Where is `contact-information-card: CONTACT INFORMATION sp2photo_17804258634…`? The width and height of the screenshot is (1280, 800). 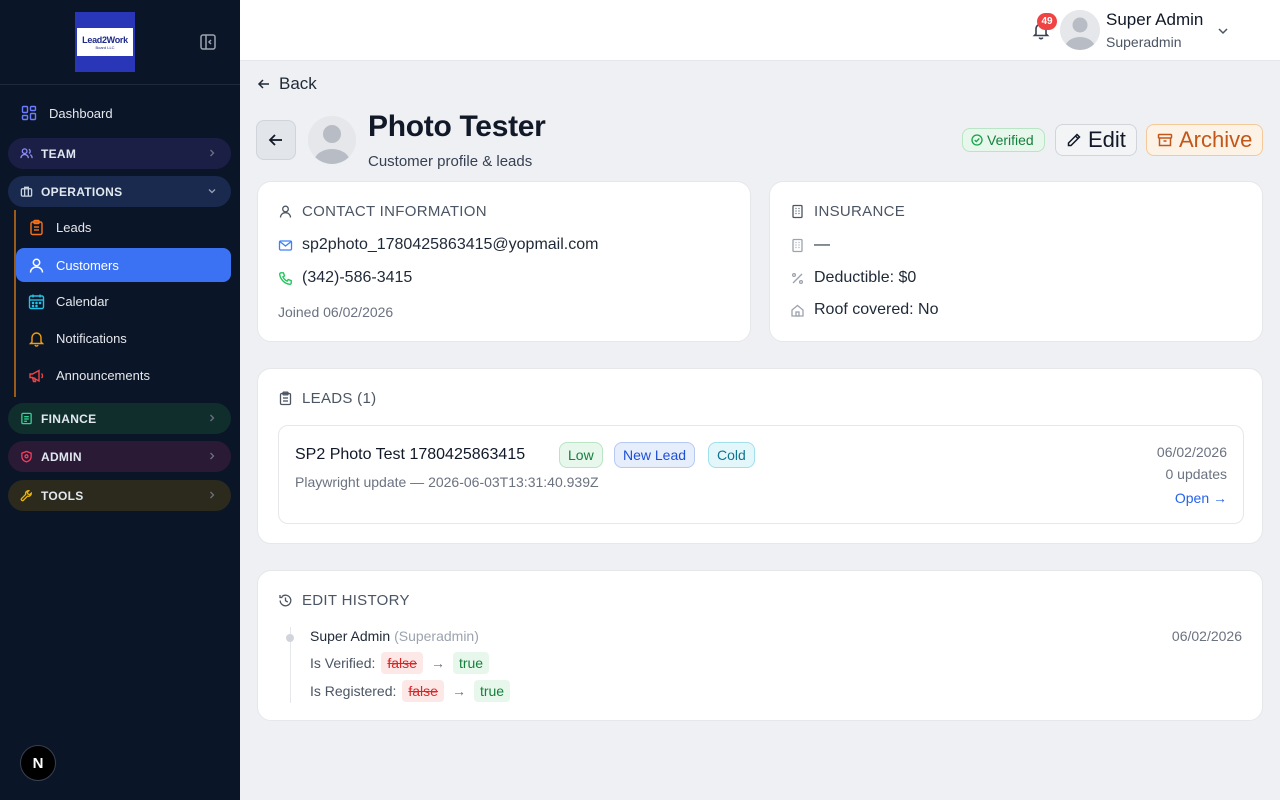 contact-information-card: CONTACT INFORMATION sp2photo_17804258634… is located at coordinates (504, 261).